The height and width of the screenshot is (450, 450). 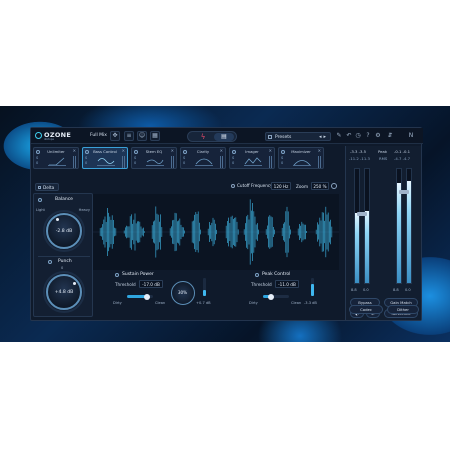 What do you see at coordinates (402, 158) in the screenshot?
I see `output-rms-readout: -4.7 -4.7` at bounding box center [402, 158].